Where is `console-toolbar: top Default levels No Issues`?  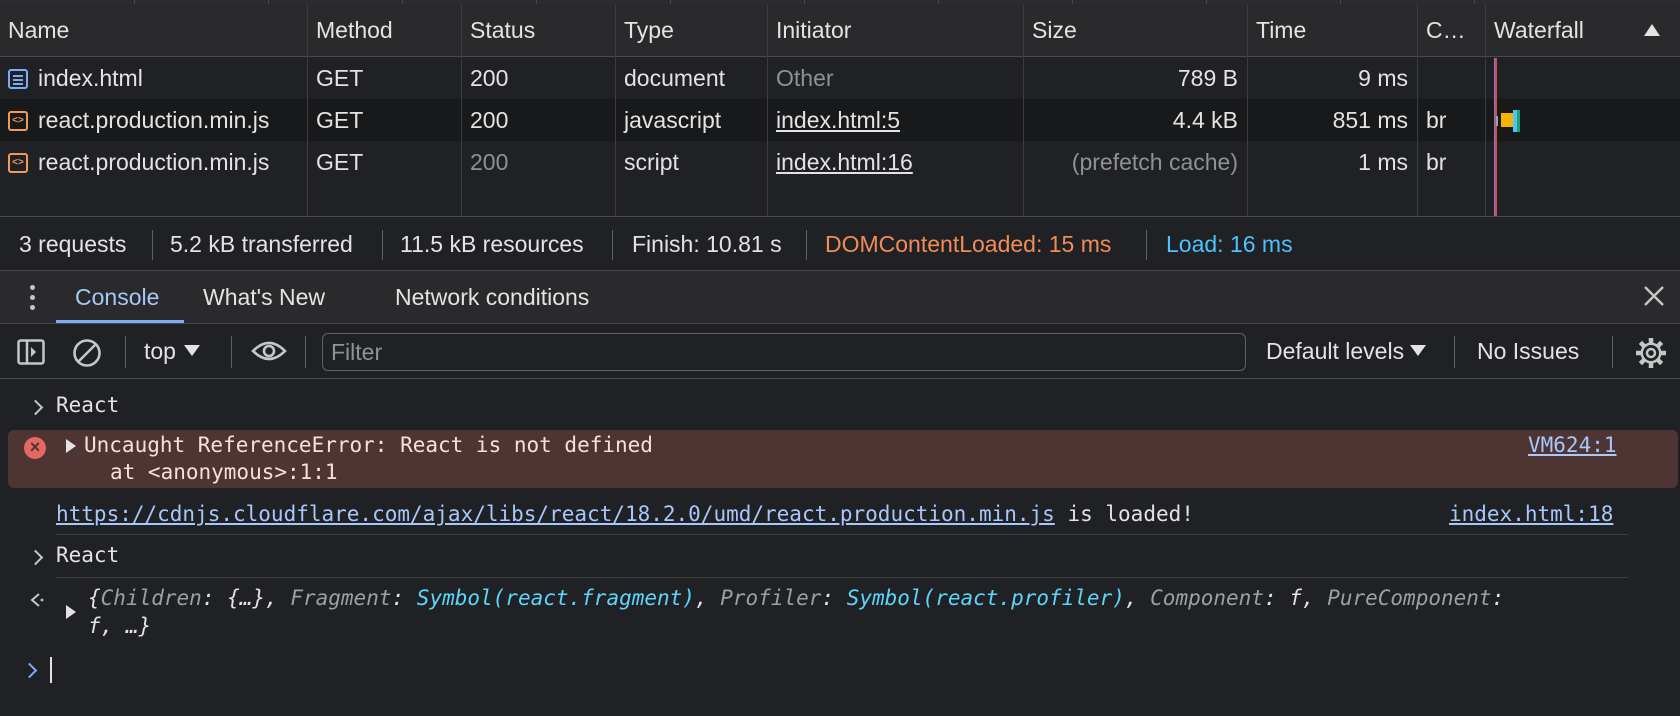 console-toolbar: top Default levels No Issues is located at coordinates (840, 351).